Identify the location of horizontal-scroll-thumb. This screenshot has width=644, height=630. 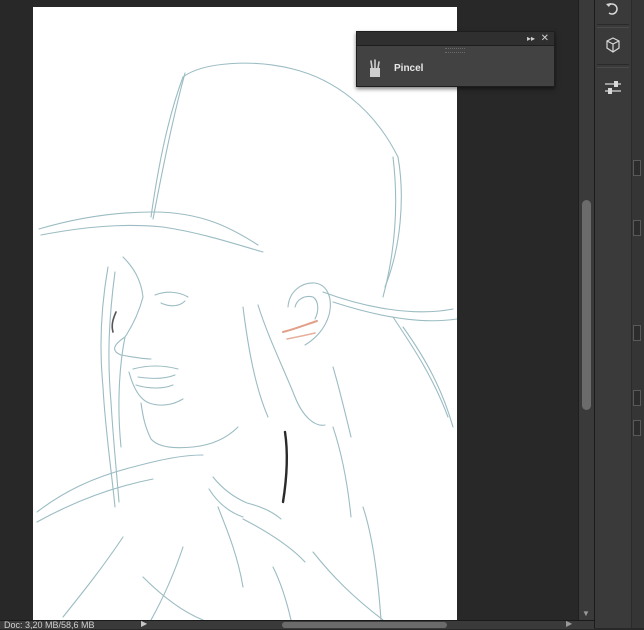
(364, 625).